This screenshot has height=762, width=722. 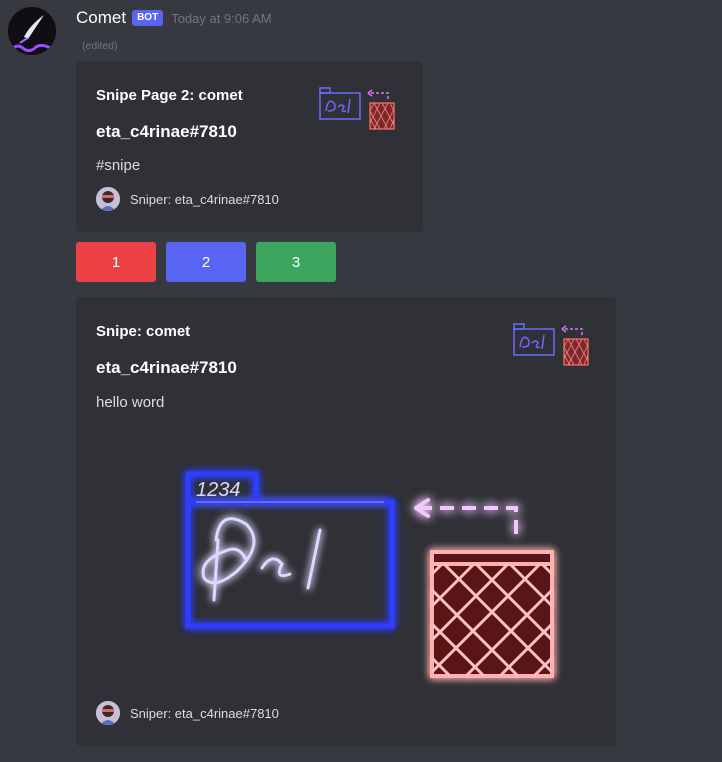 I want to click on embed-description: #snipe, so click(x=118, y=165).